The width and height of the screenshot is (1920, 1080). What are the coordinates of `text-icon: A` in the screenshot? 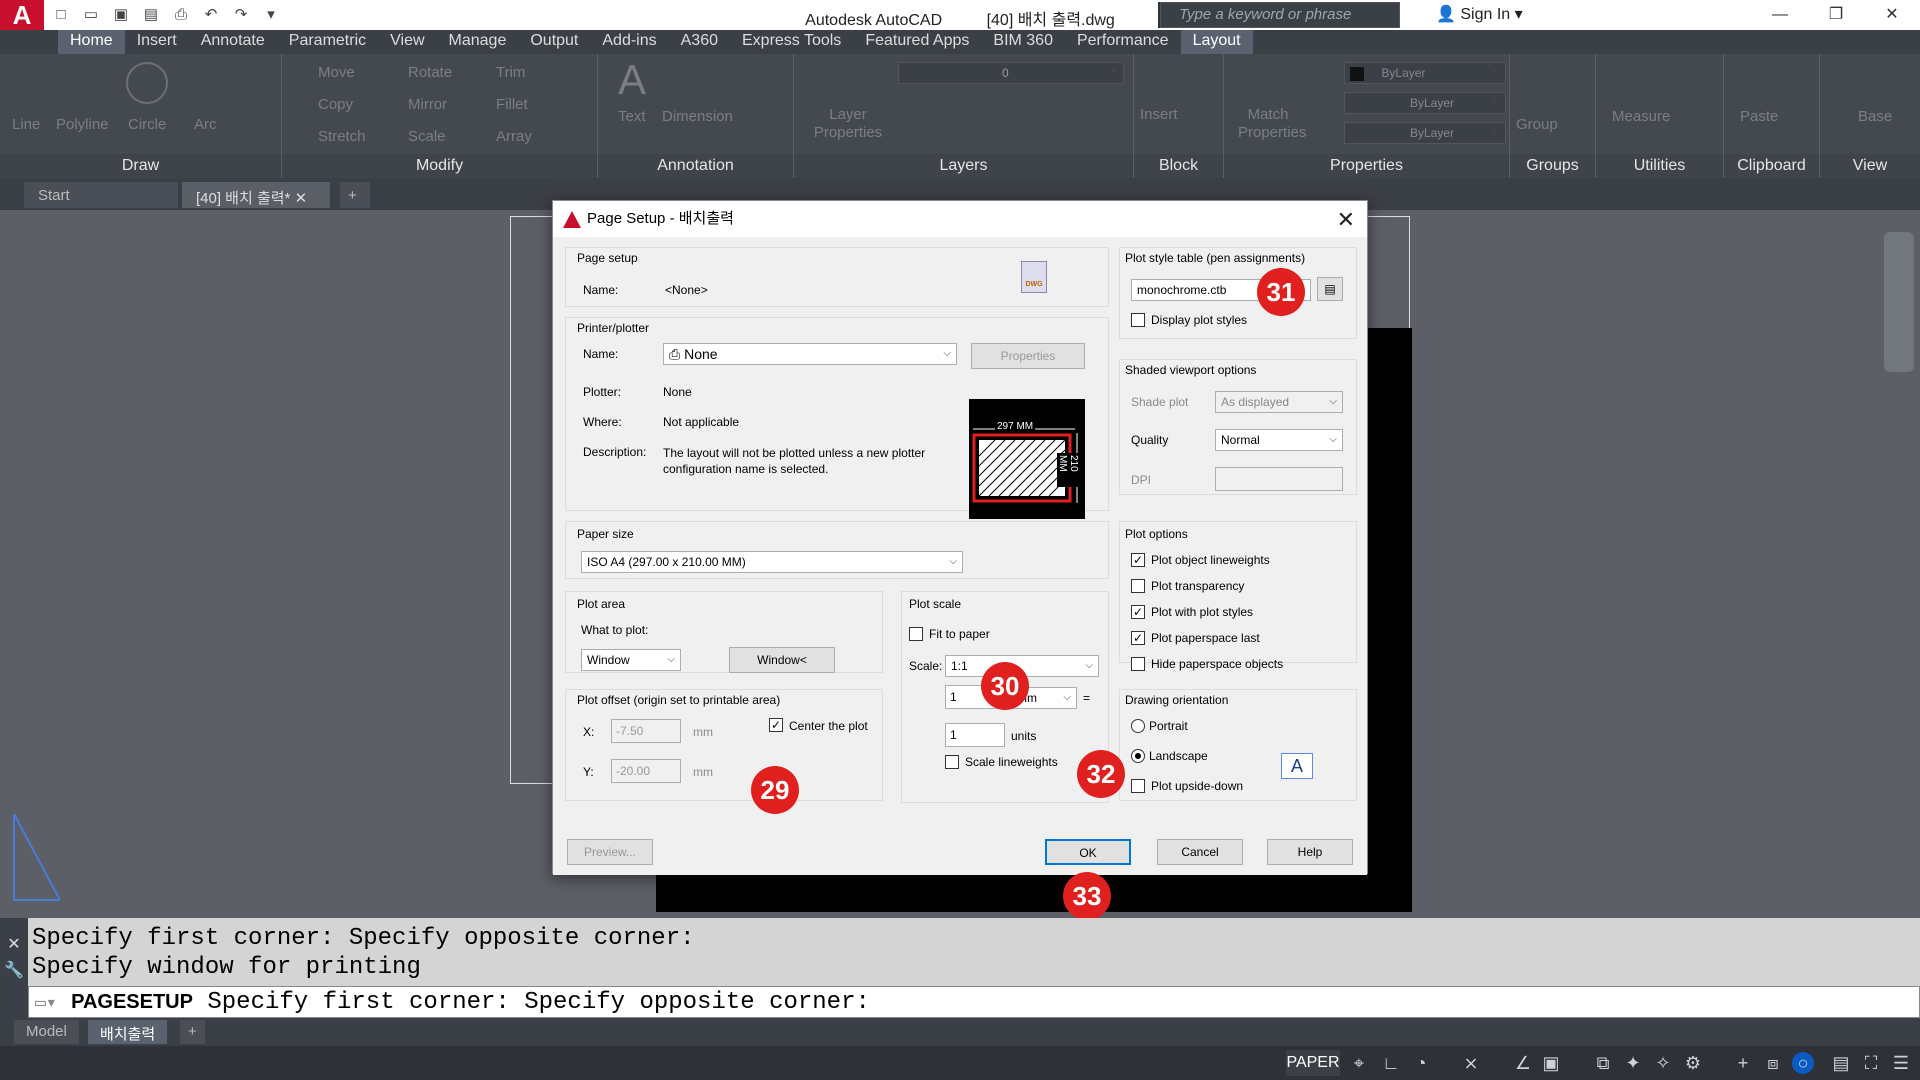 It's located at (632, 80).